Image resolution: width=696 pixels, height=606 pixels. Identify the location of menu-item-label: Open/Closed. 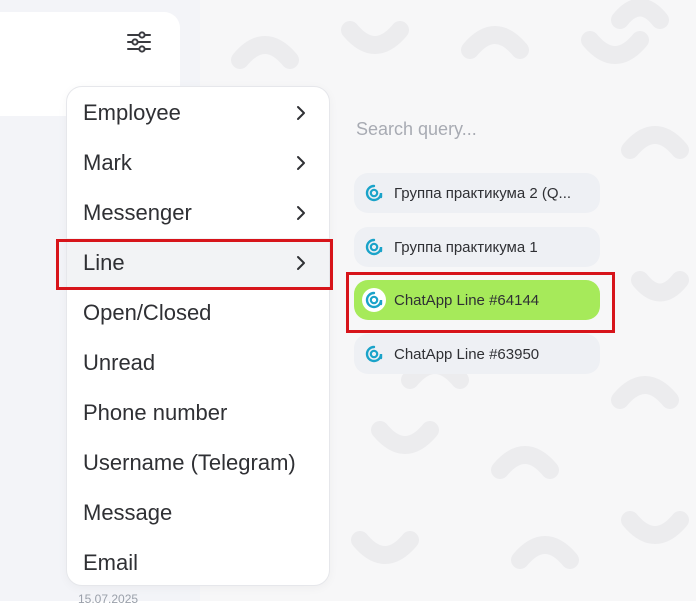
(147, 312).